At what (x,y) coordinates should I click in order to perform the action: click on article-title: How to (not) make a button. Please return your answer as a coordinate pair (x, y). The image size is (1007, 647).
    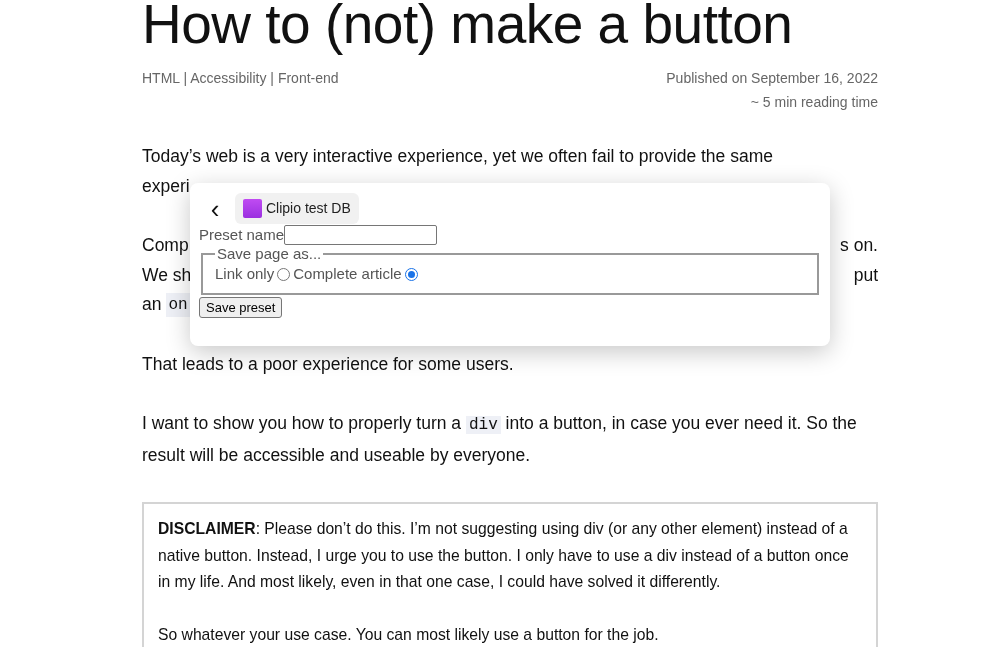
    Looking at the image, I should click on (467, 27).